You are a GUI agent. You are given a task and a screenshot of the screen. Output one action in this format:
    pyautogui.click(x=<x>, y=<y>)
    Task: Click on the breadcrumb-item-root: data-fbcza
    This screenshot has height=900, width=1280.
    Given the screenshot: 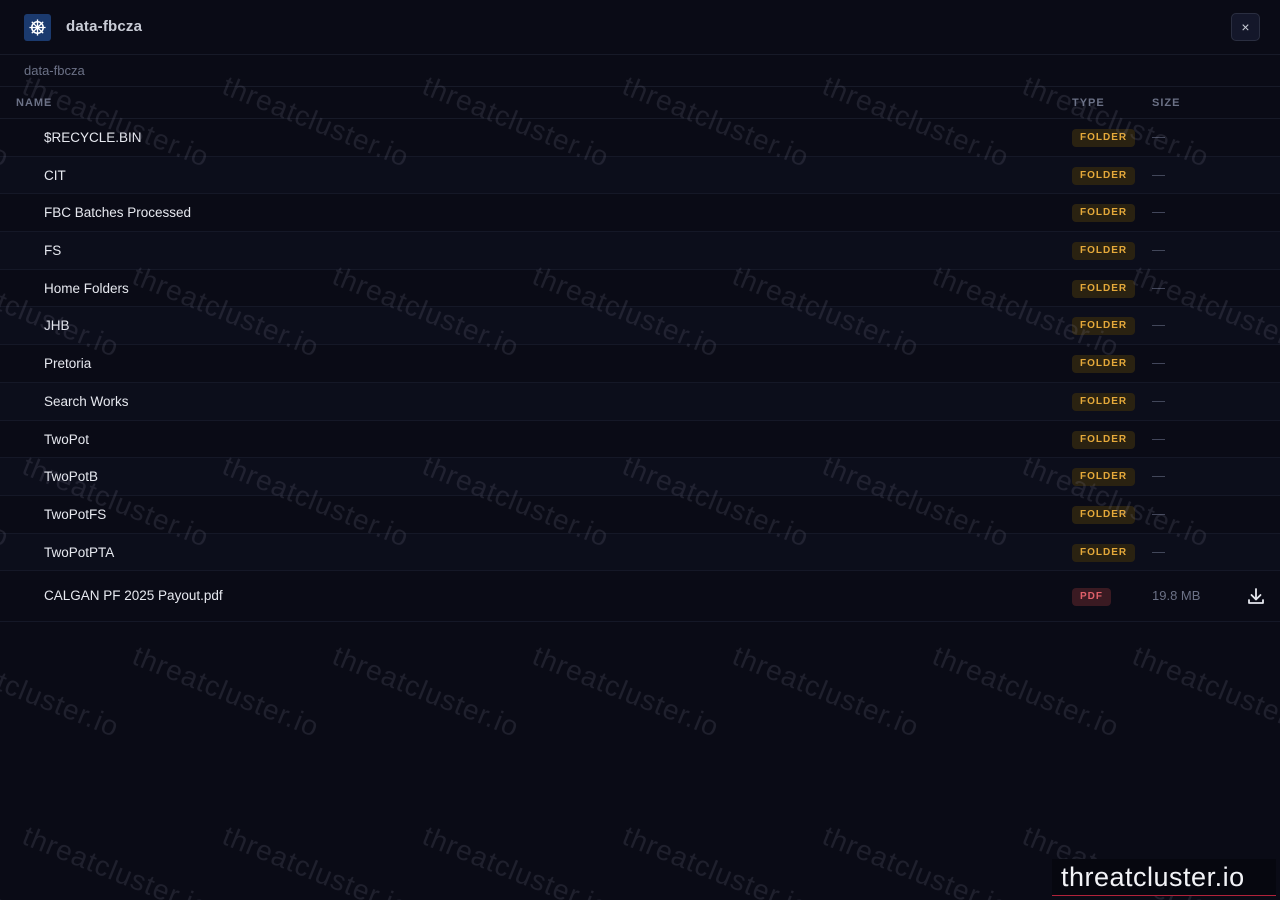 What is the action you would take?
    pyautogui.click(x=54, y=70)
    